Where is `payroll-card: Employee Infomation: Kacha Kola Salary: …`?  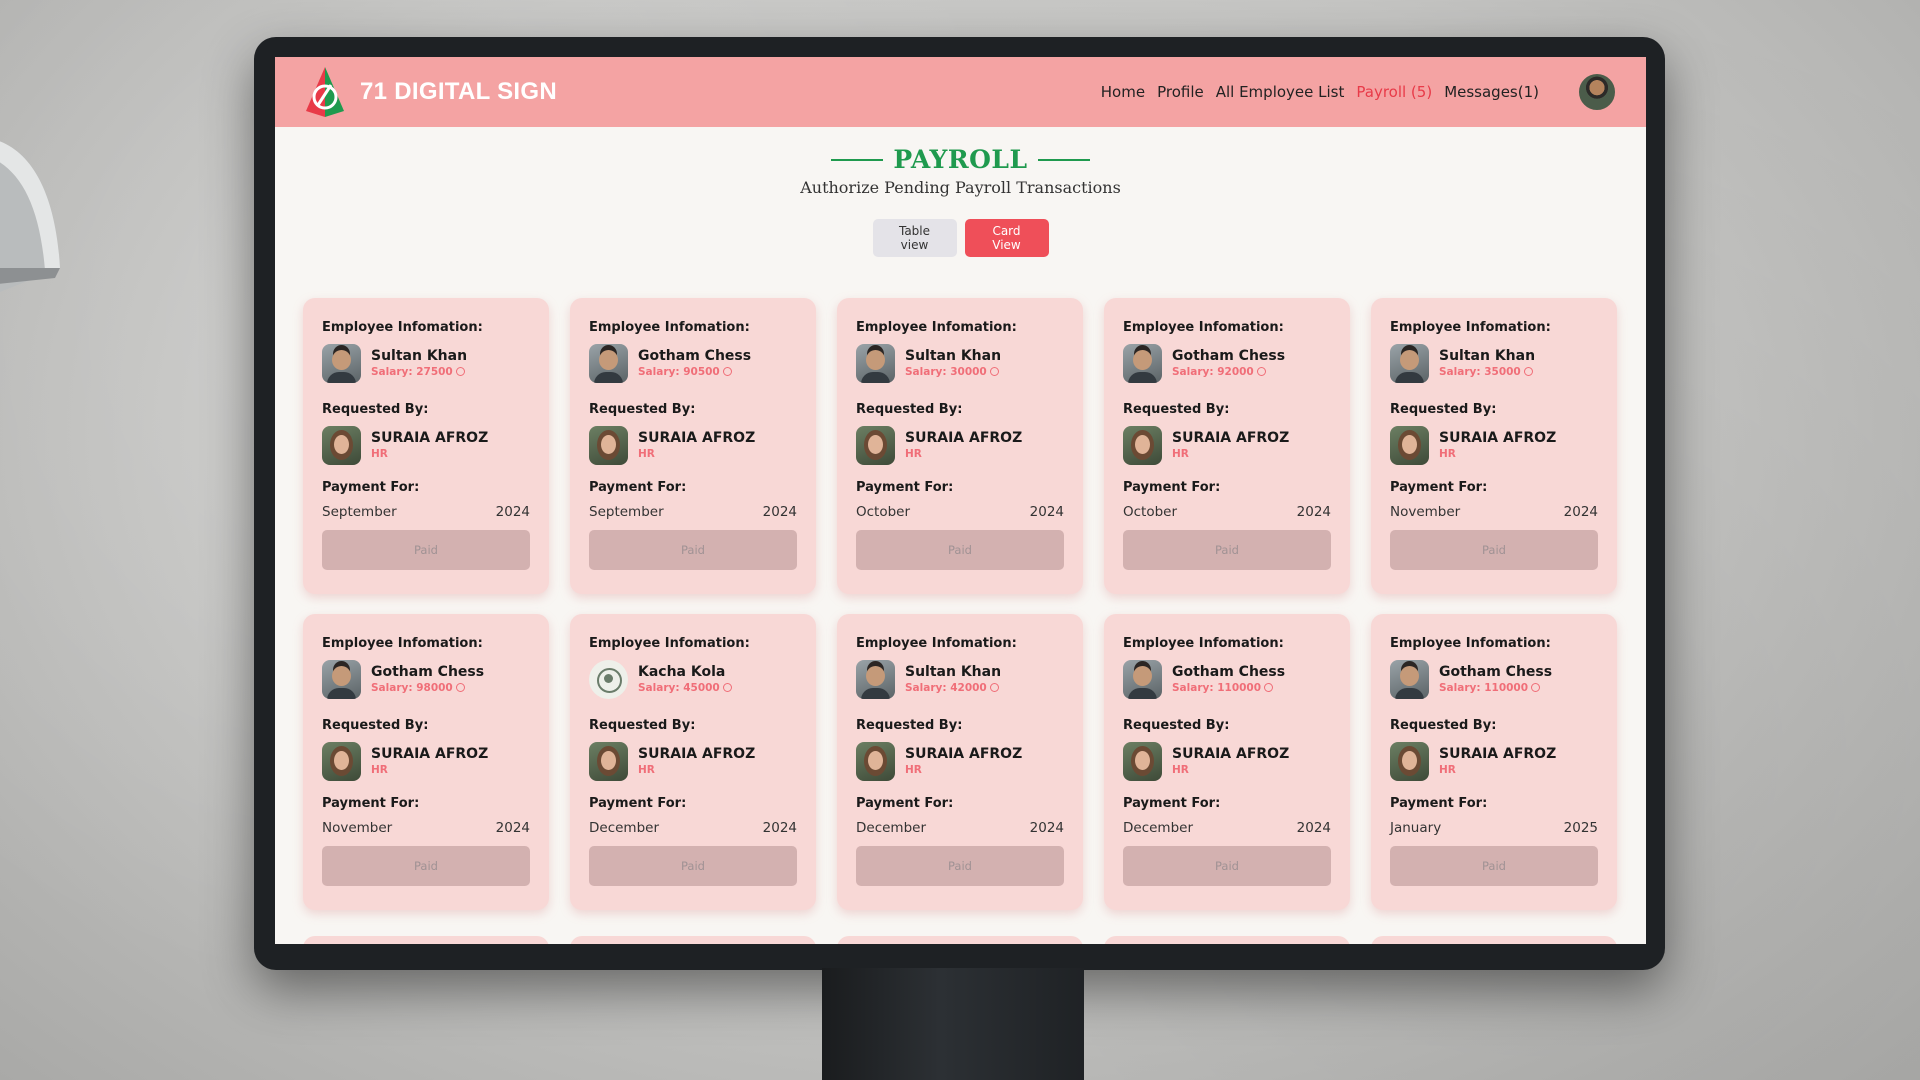
payroll-card: Employee Infomation: Kacha Kola Salary: … is located at coordinates (693, 762).